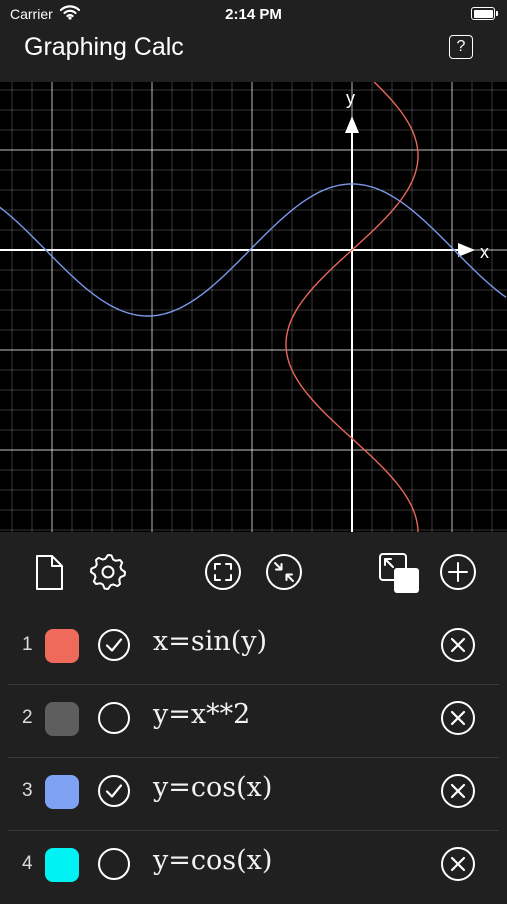 The width and height of the screenshot is (507, 904). I want to click on app-title: Graphing Calc, so click(104, 47).